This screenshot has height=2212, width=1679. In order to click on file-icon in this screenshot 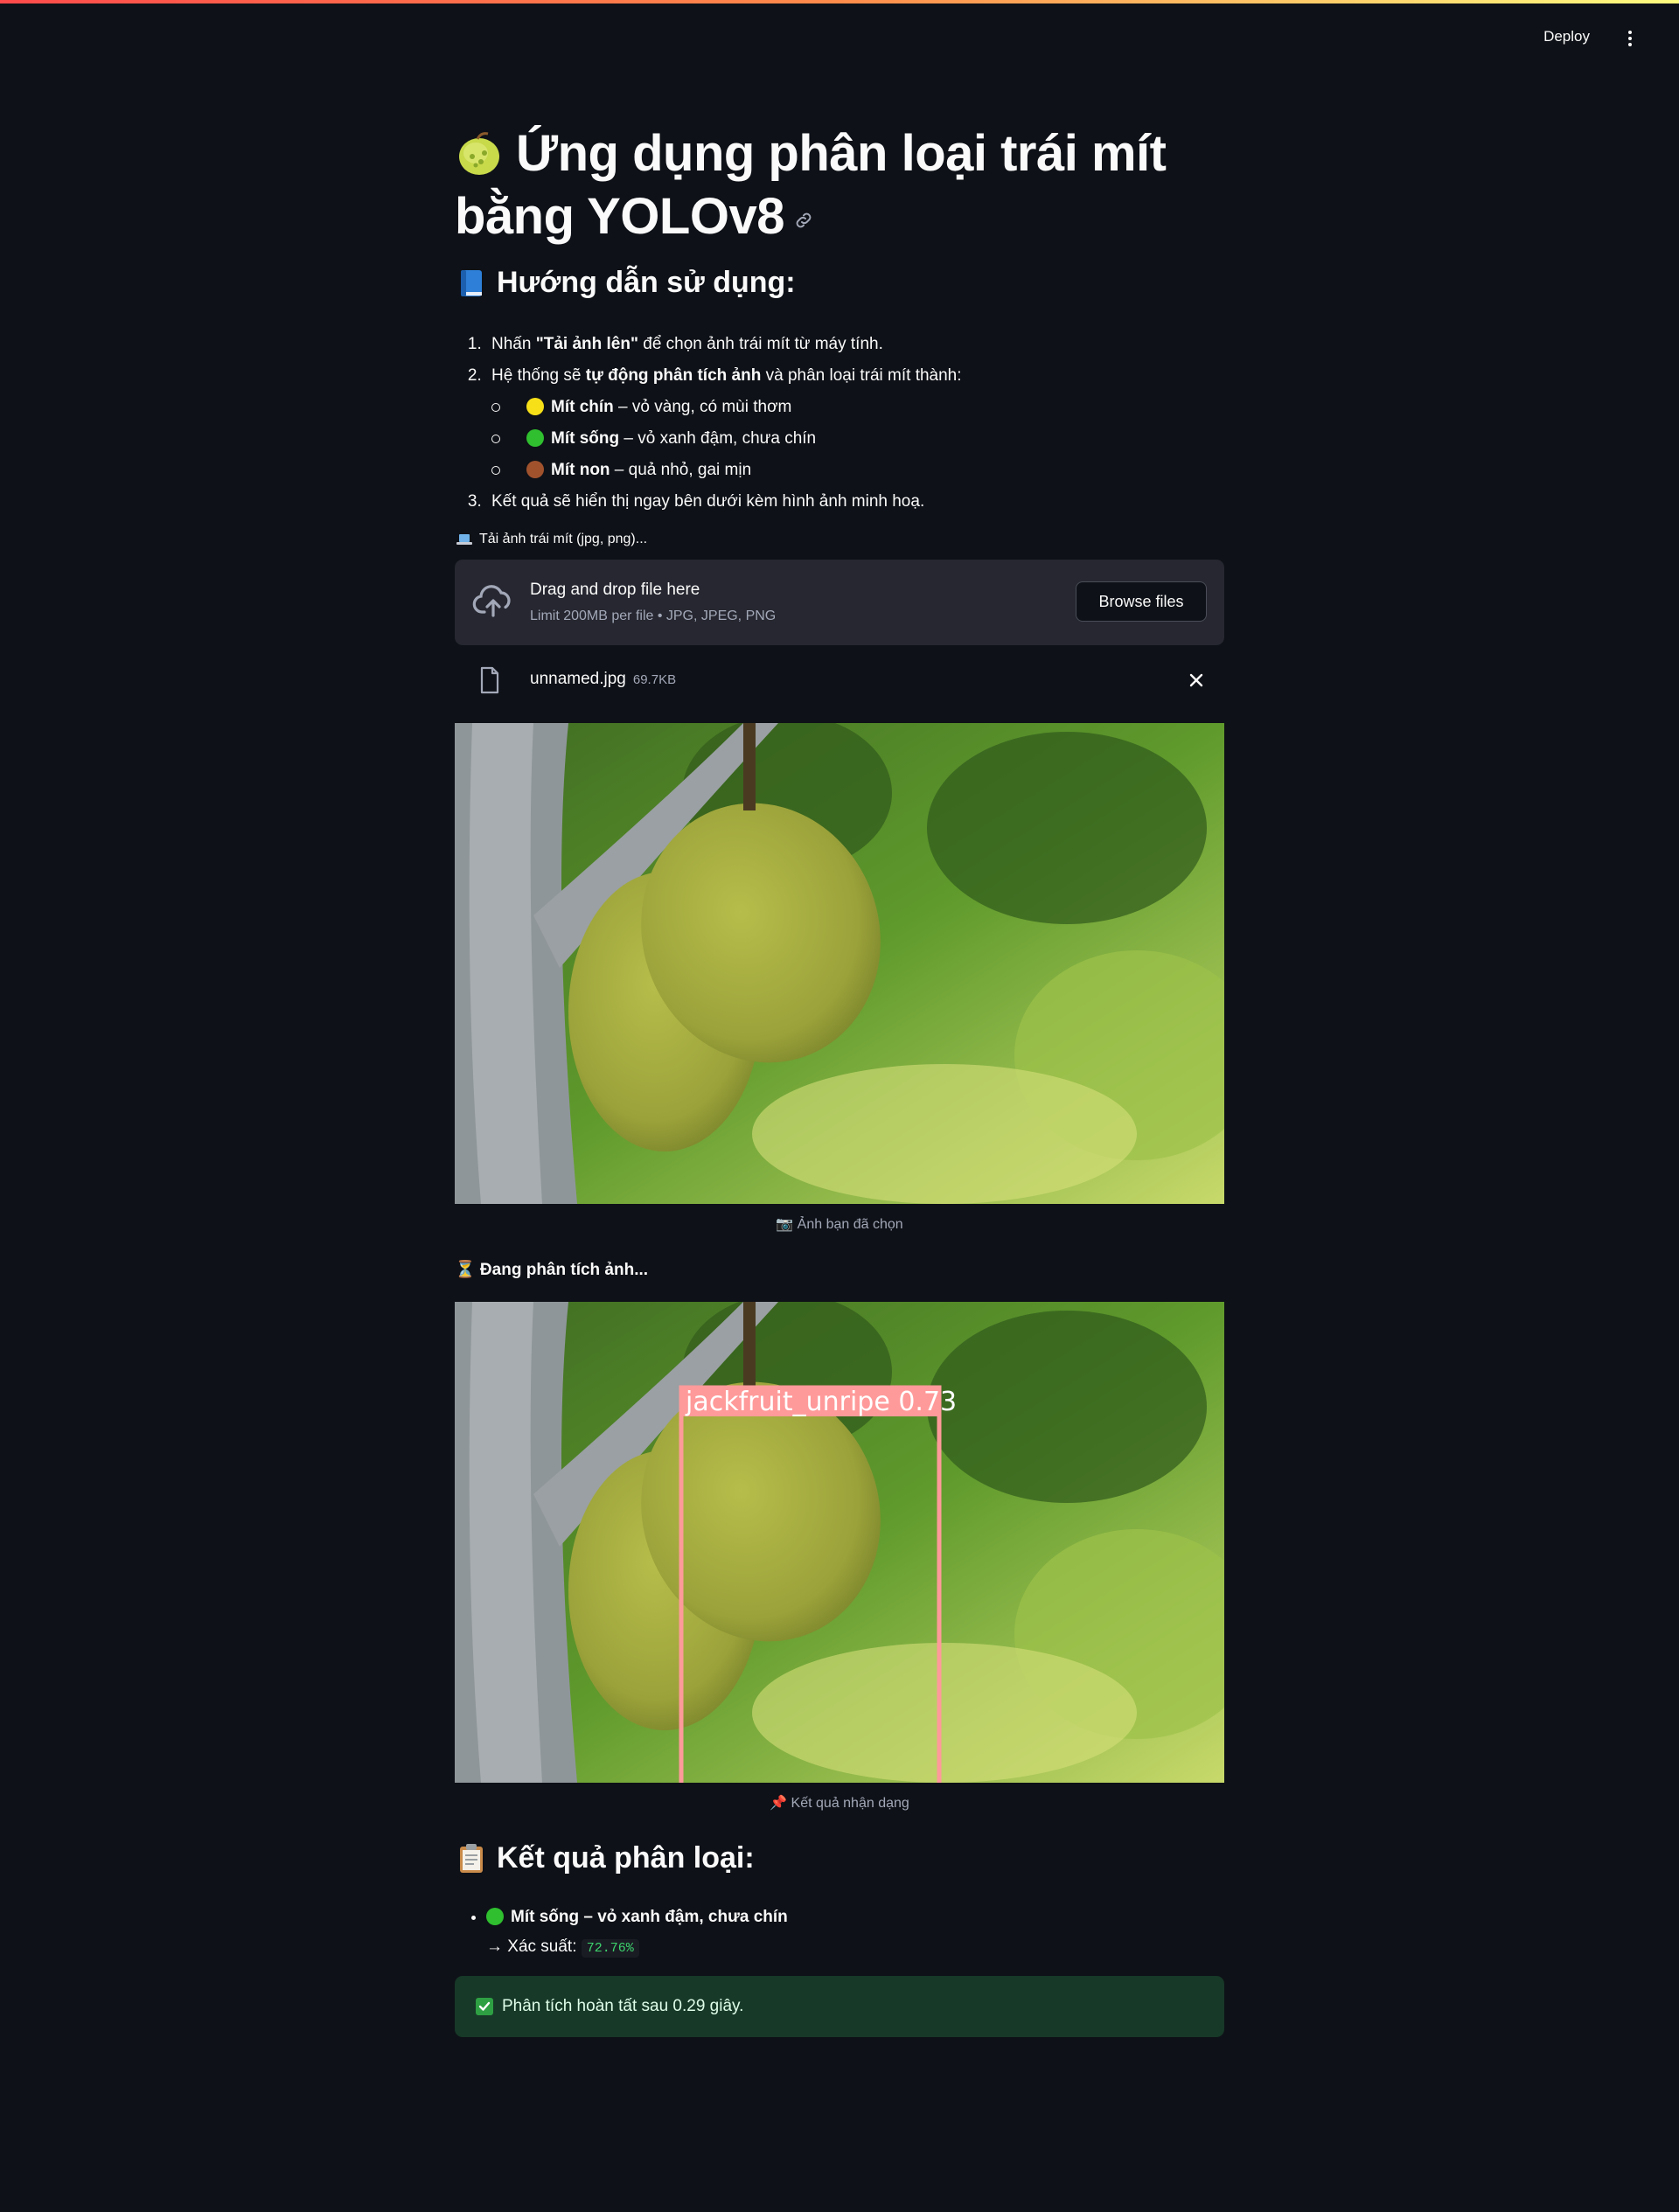, I will do `click(490, 680)`.